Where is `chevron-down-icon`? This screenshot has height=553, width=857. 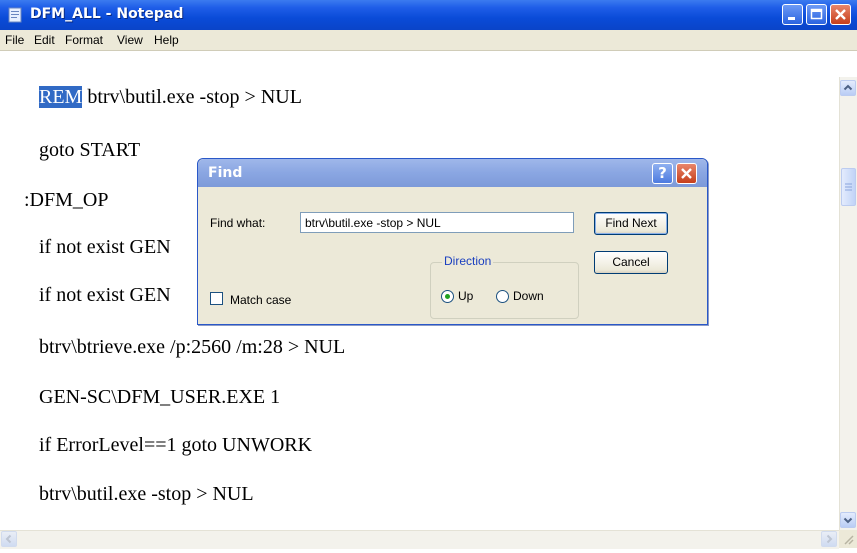 chevron-down-icon is located at coordinates (848, 520).